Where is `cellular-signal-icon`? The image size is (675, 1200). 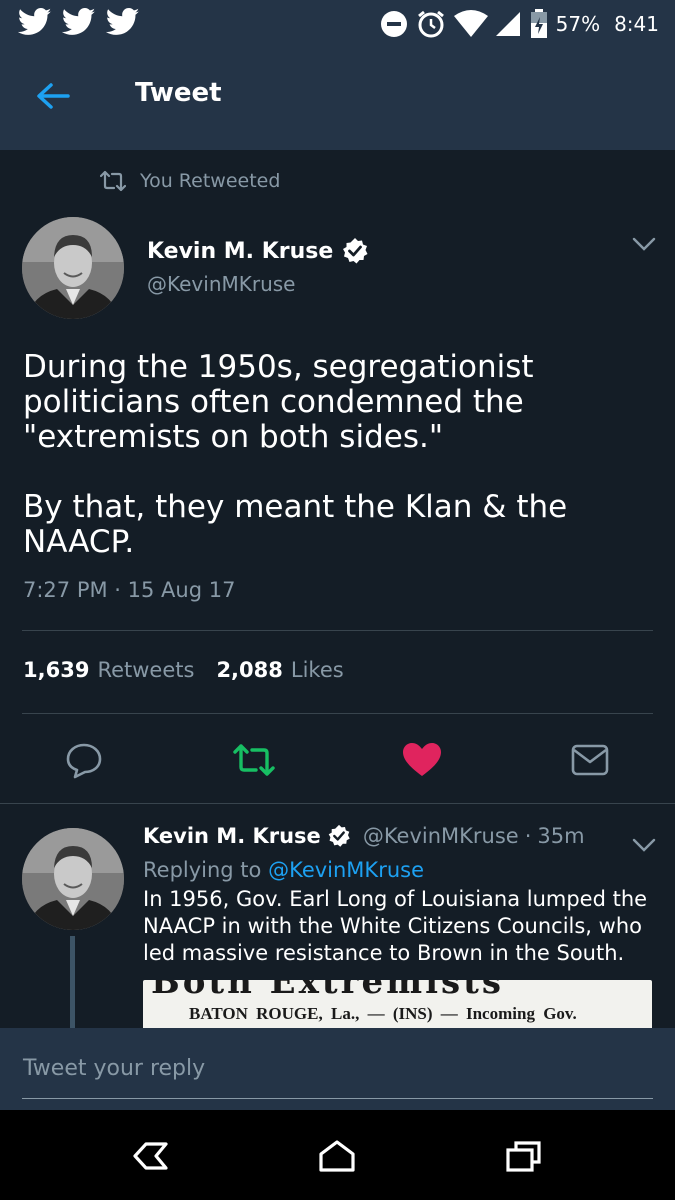
cellular-signal-icon is located at coordinates (507, 24).